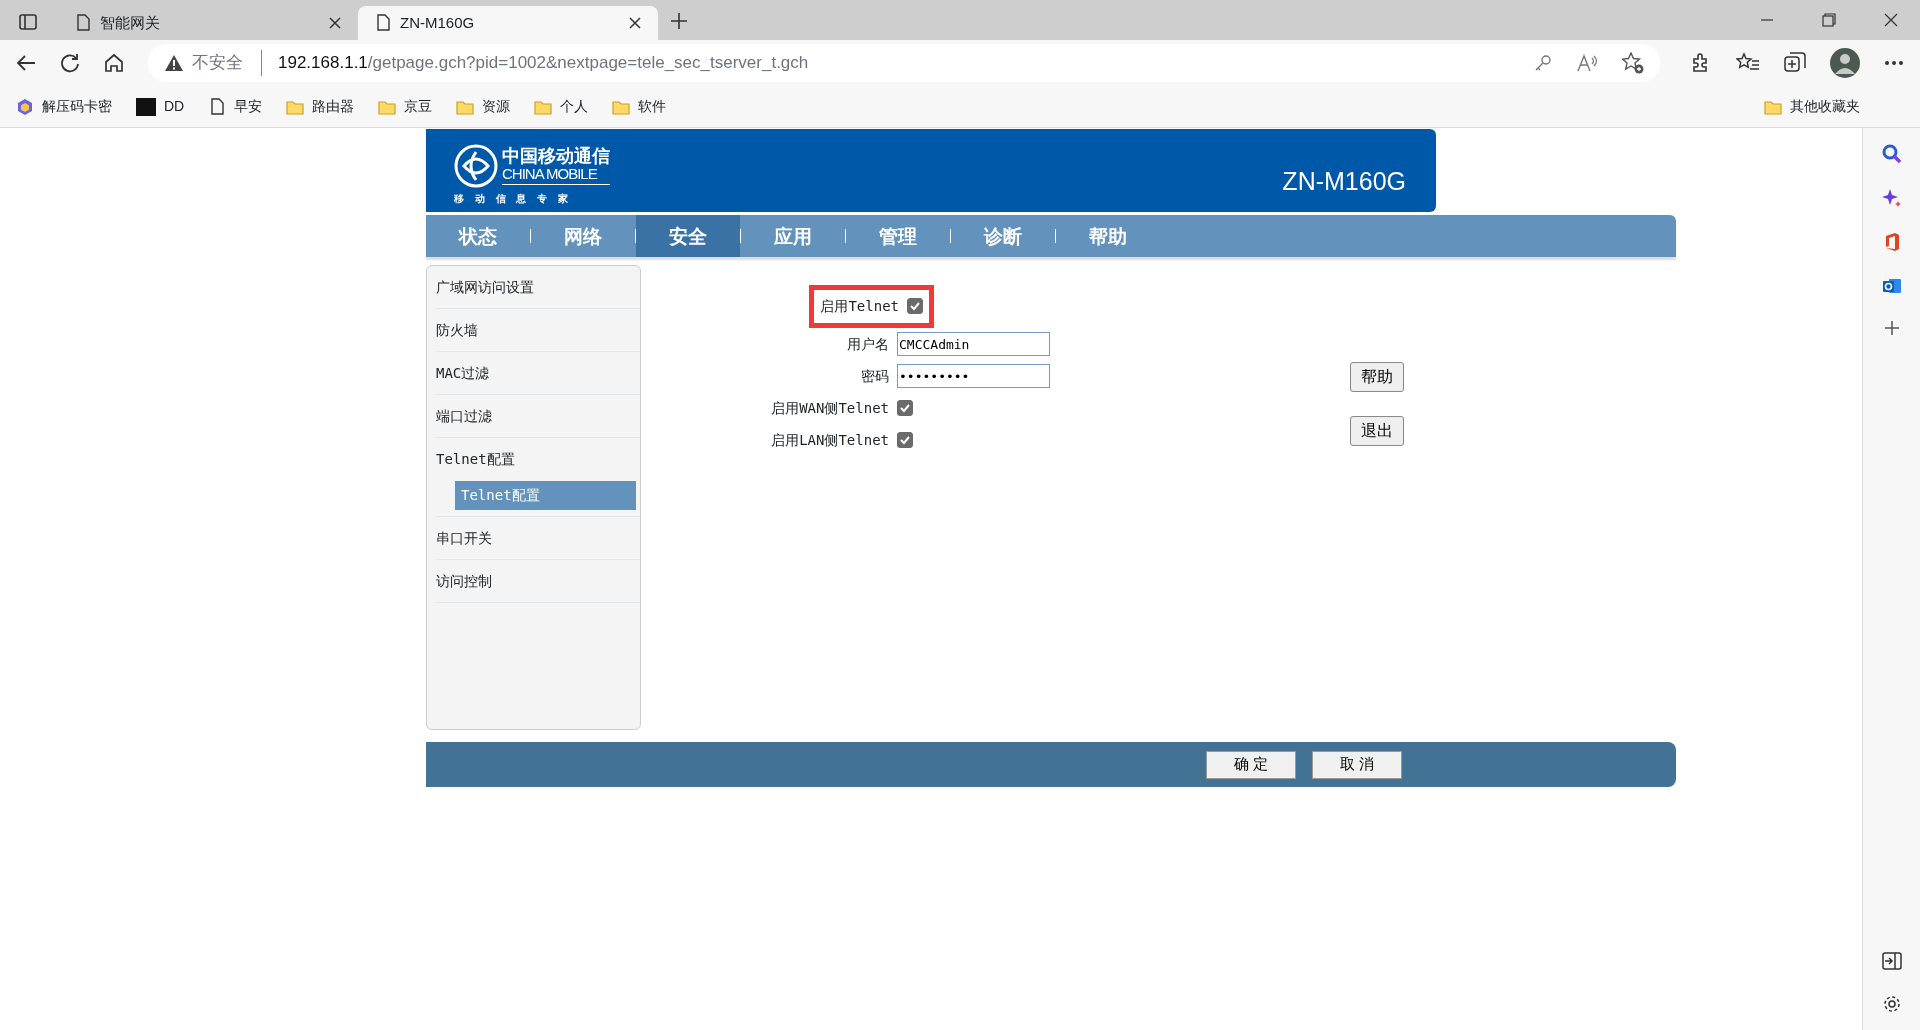 Image resolution: width=1920 pixels, height=1030 pixels. I want to click on back-icon, so click(26, 63).